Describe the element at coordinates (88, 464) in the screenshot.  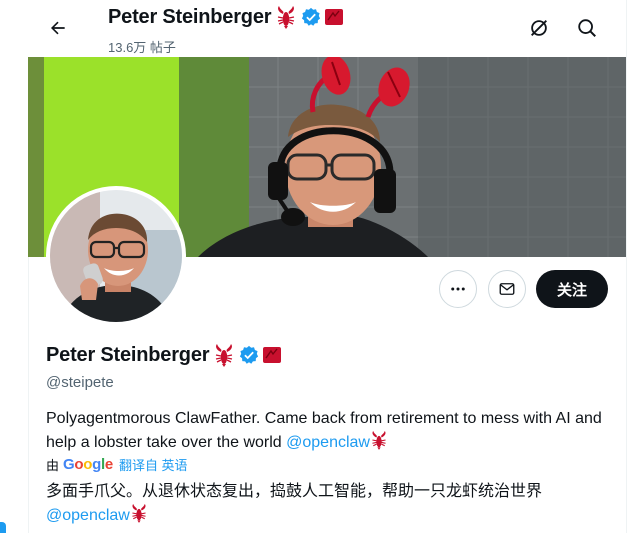
I see `google-logo: Google` at that location.